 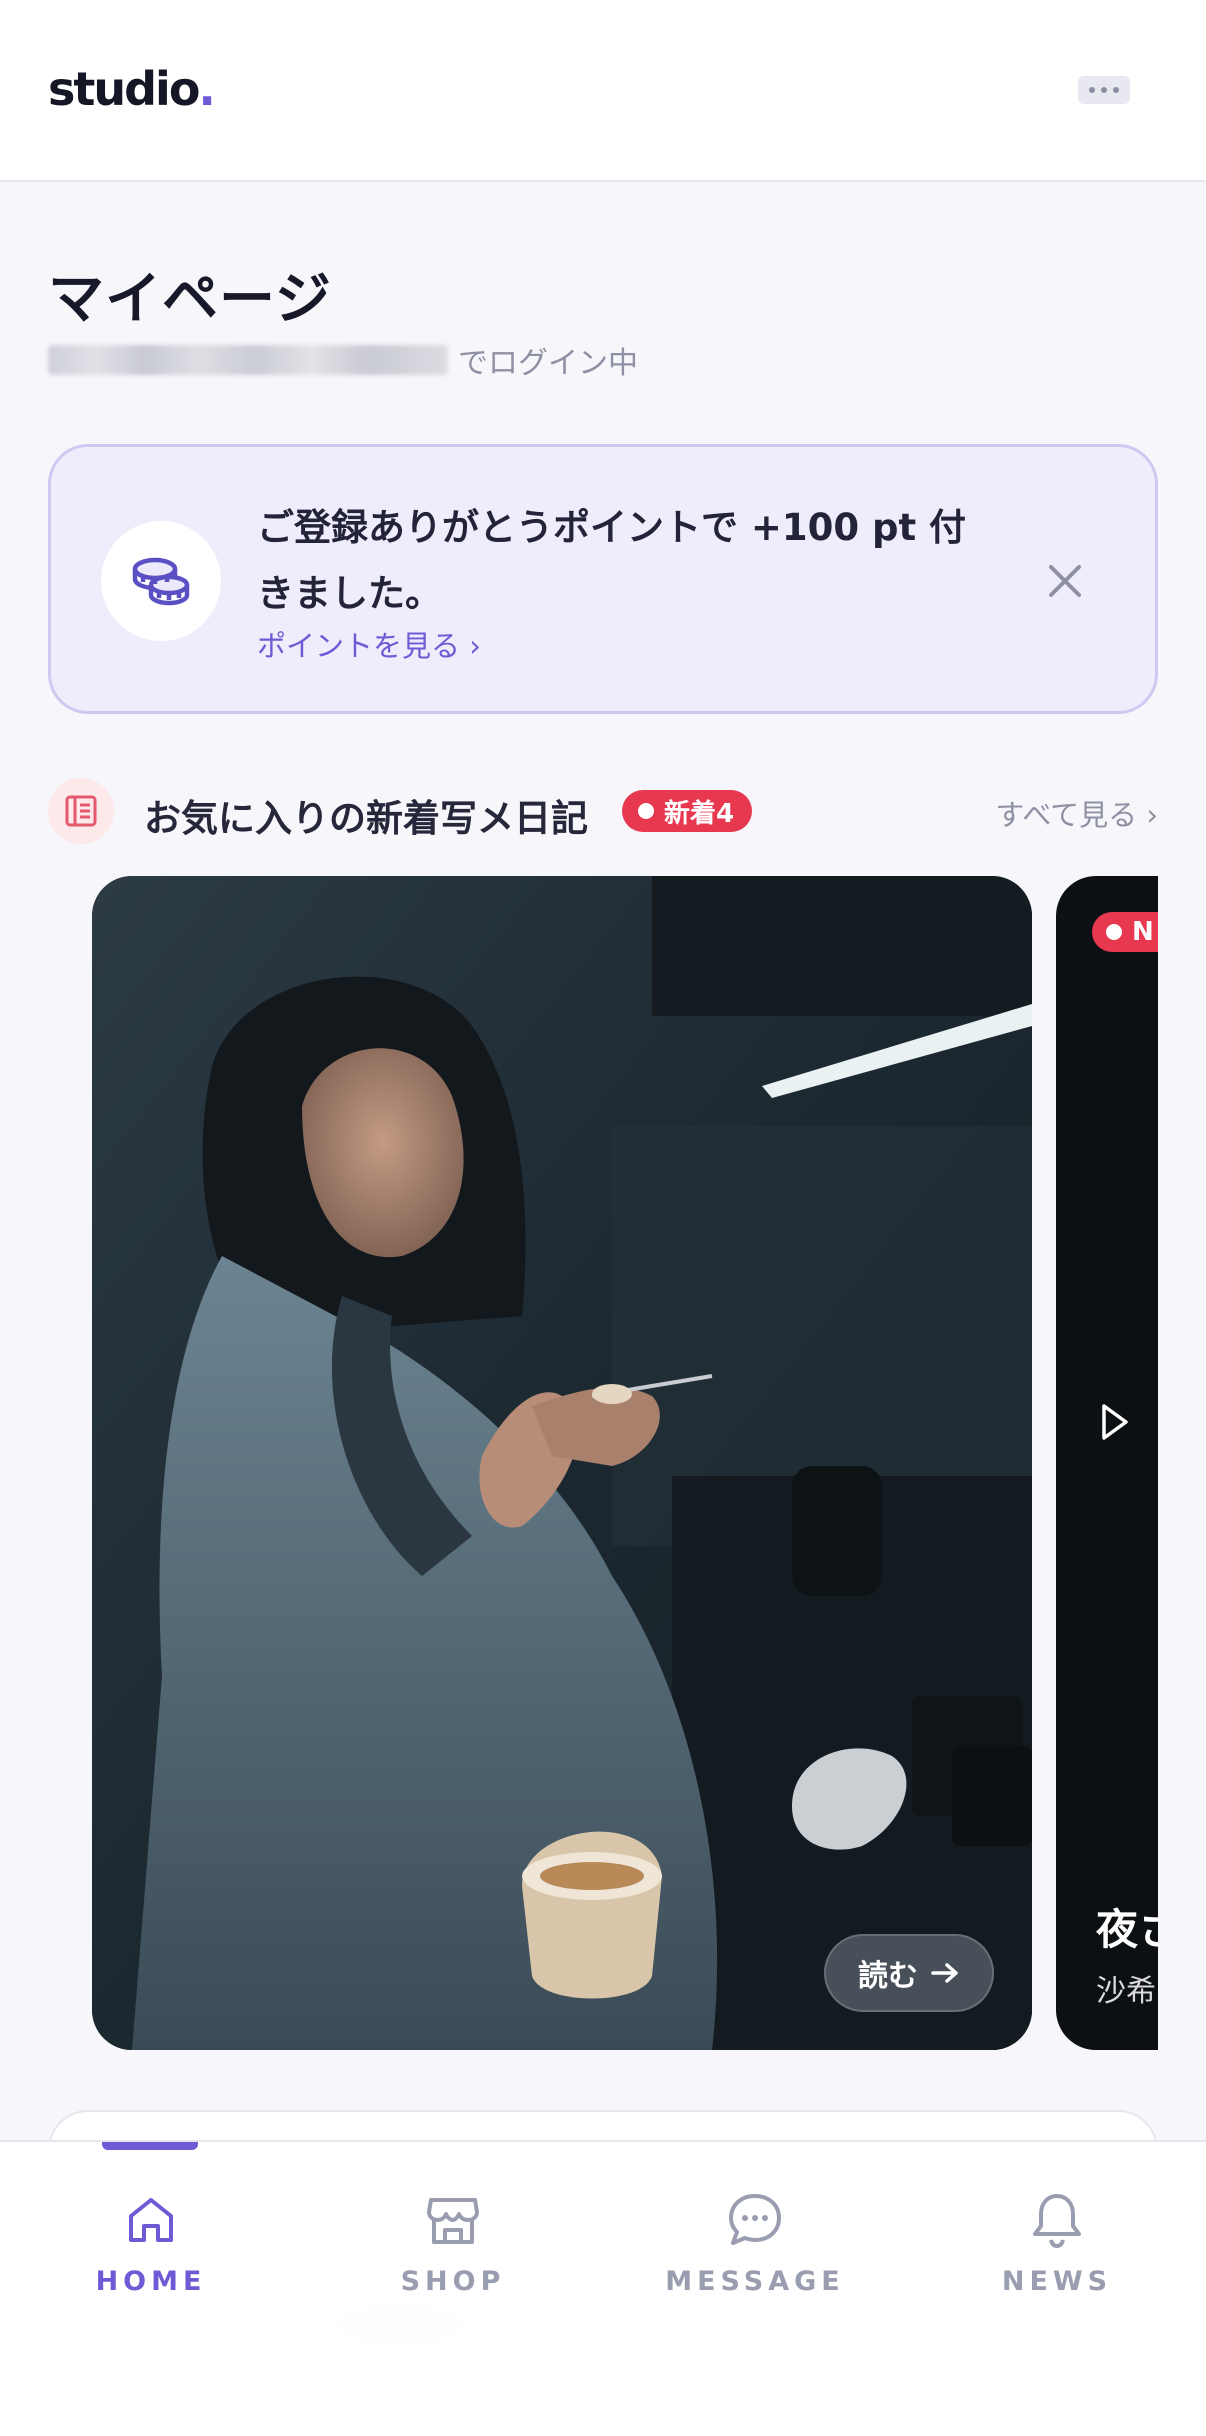 I want to click on tab-shop: SHOP, so click(x=453, y=2289).